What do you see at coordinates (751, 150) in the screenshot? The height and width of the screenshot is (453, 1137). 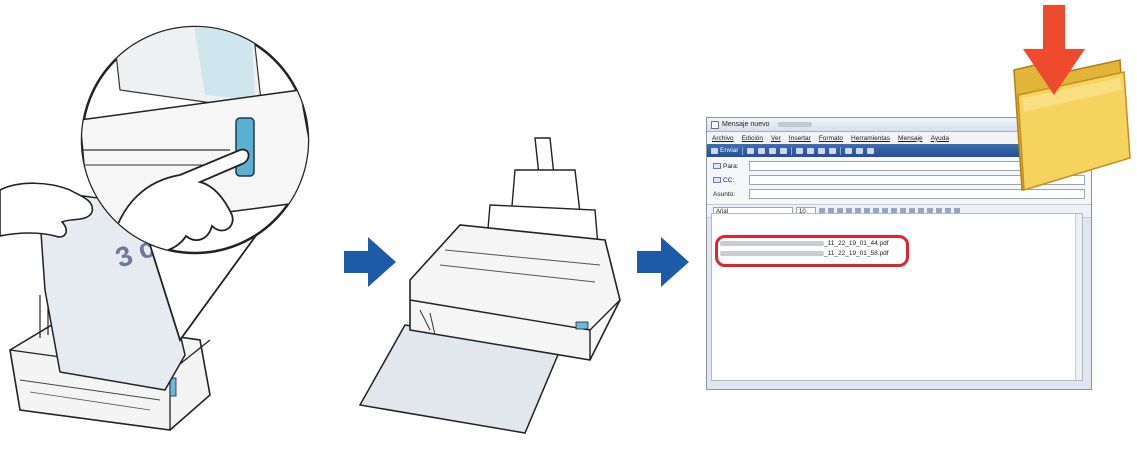 I see `cut-icon` at bounding box center [751, 150].